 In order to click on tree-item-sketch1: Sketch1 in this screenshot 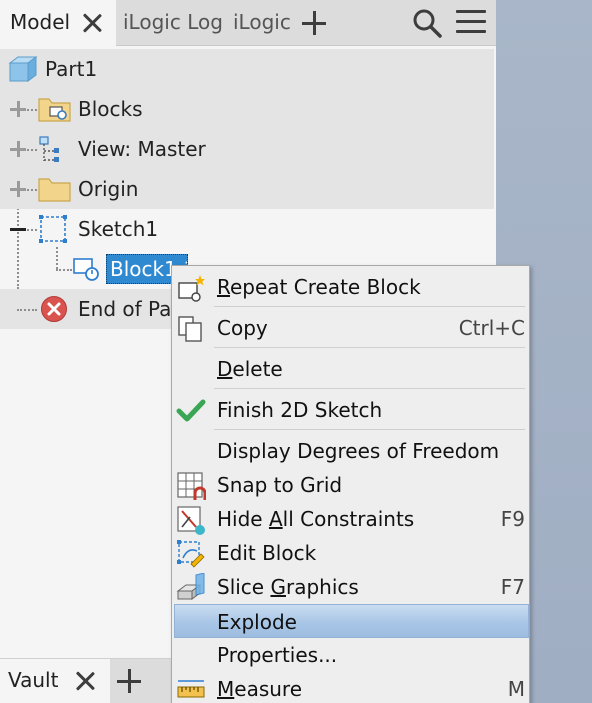, I will do `click(247, 229)`.